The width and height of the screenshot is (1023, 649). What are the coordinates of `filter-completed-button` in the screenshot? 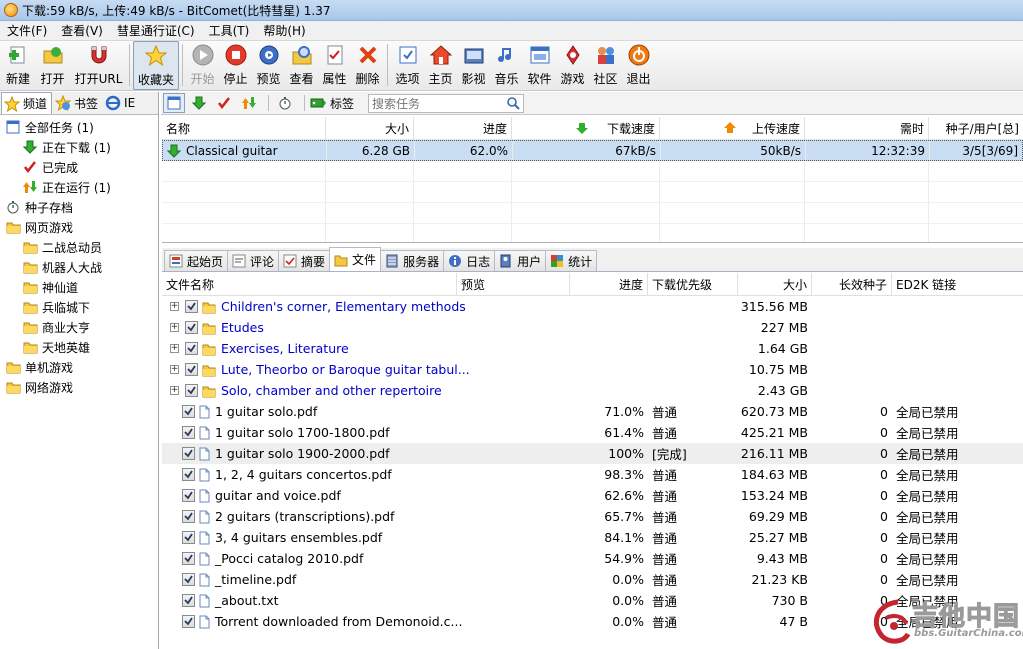 It's located at (224, 103).